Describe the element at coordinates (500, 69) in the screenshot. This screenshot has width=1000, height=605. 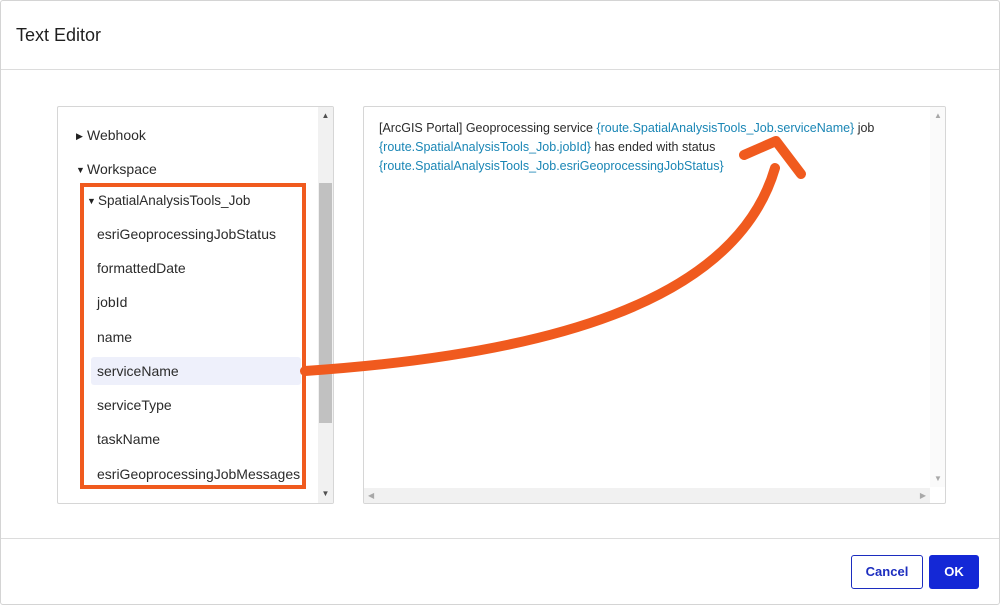
I see `header-divider` at that location.